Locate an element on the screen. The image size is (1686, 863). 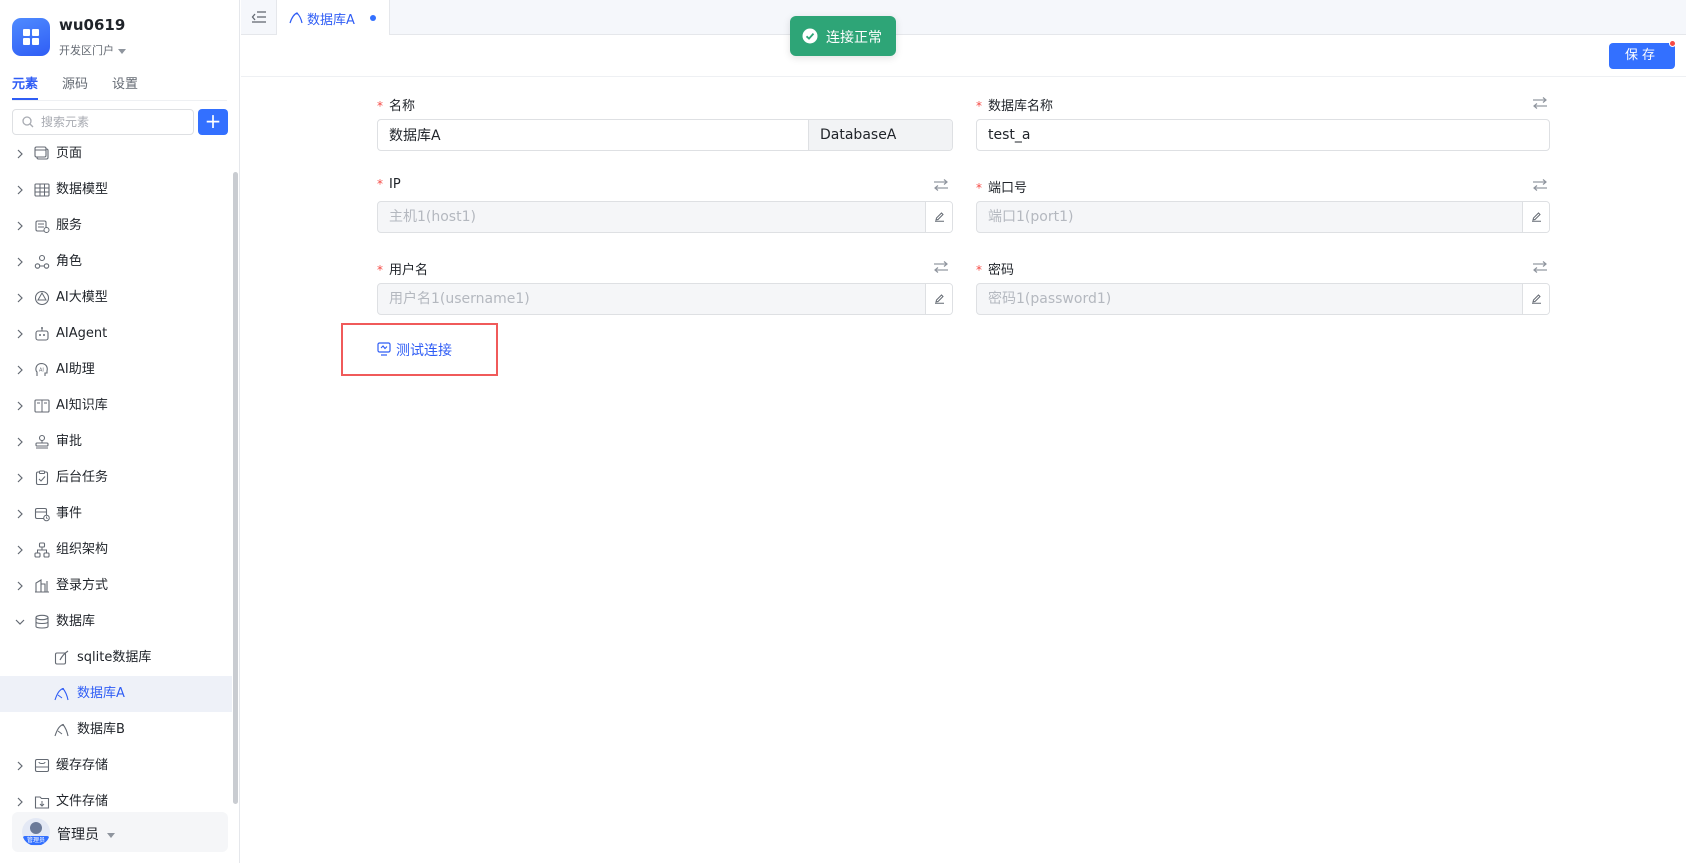
test-connection-label: 测试连接 is located at coordinates (424, 351).